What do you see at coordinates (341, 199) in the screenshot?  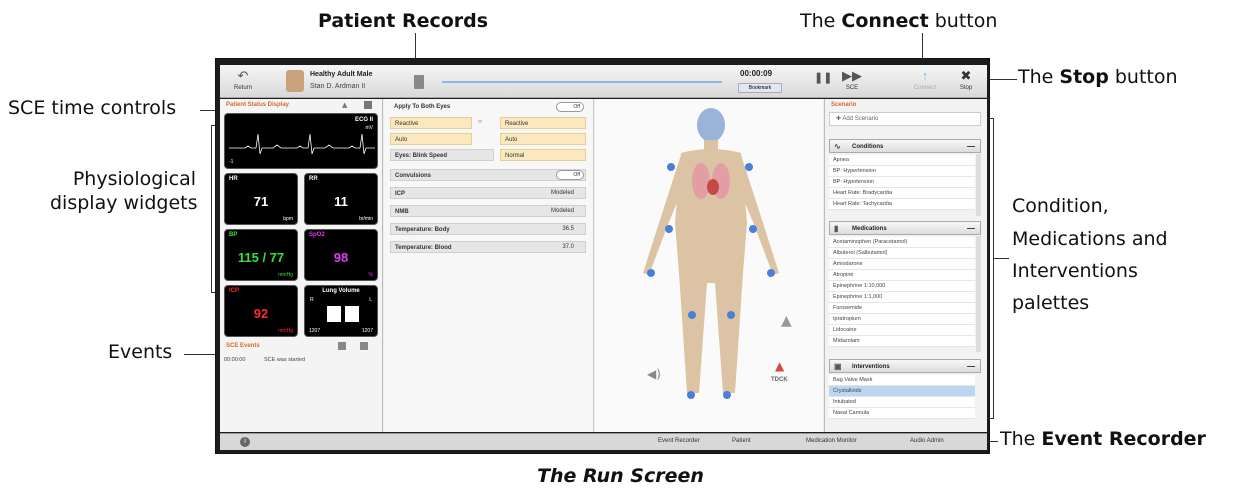 I see `rr-widget: RR 11 br/min` at bounding box center [341, 199].